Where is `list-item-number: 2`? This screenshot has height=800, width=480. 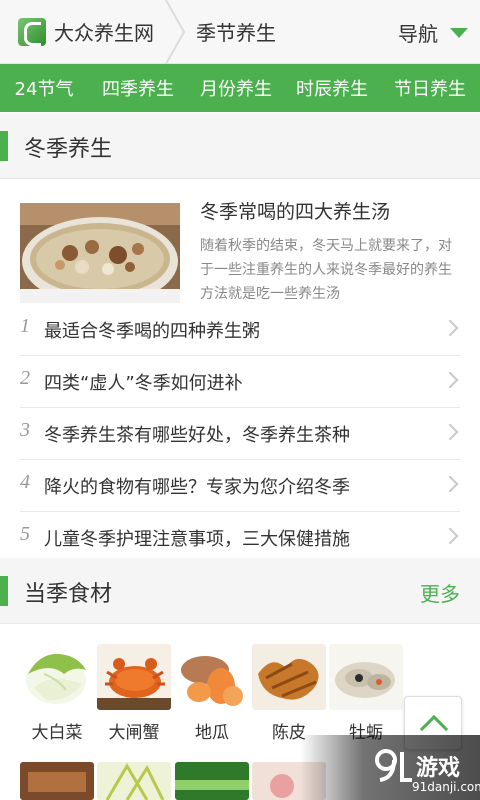
list-item-number: 2 is located at coordinates (25, 378).